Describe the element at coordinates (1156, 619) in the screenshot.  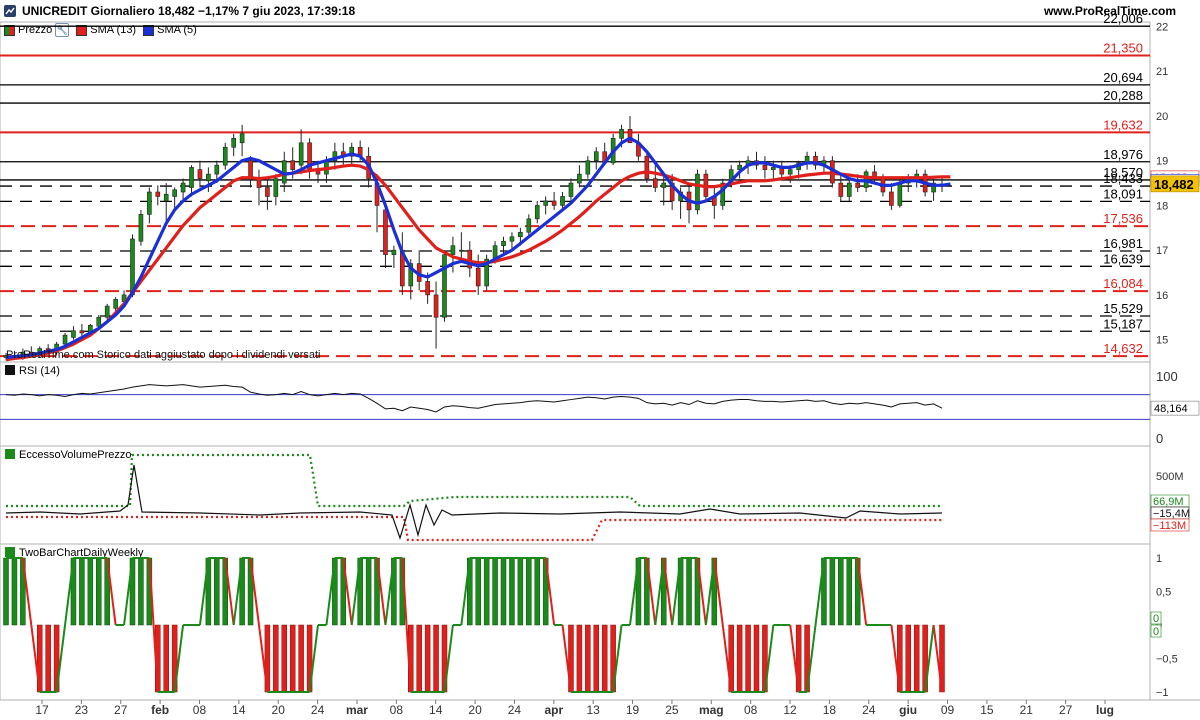
I see `twobar-value-label: 0` at that location.